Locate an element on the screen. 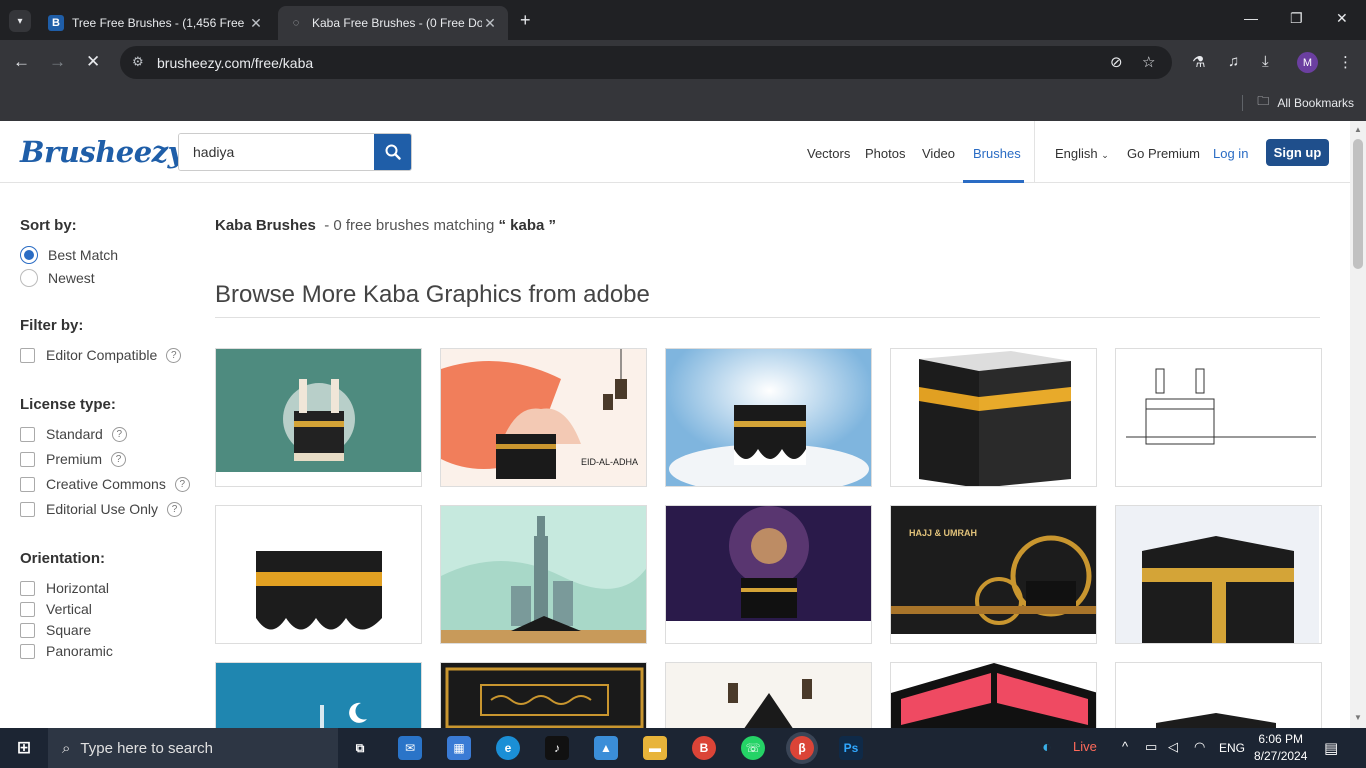 The image size is (1366, 768). battery-icon: ▭ is located at coordinates (1151, 747).